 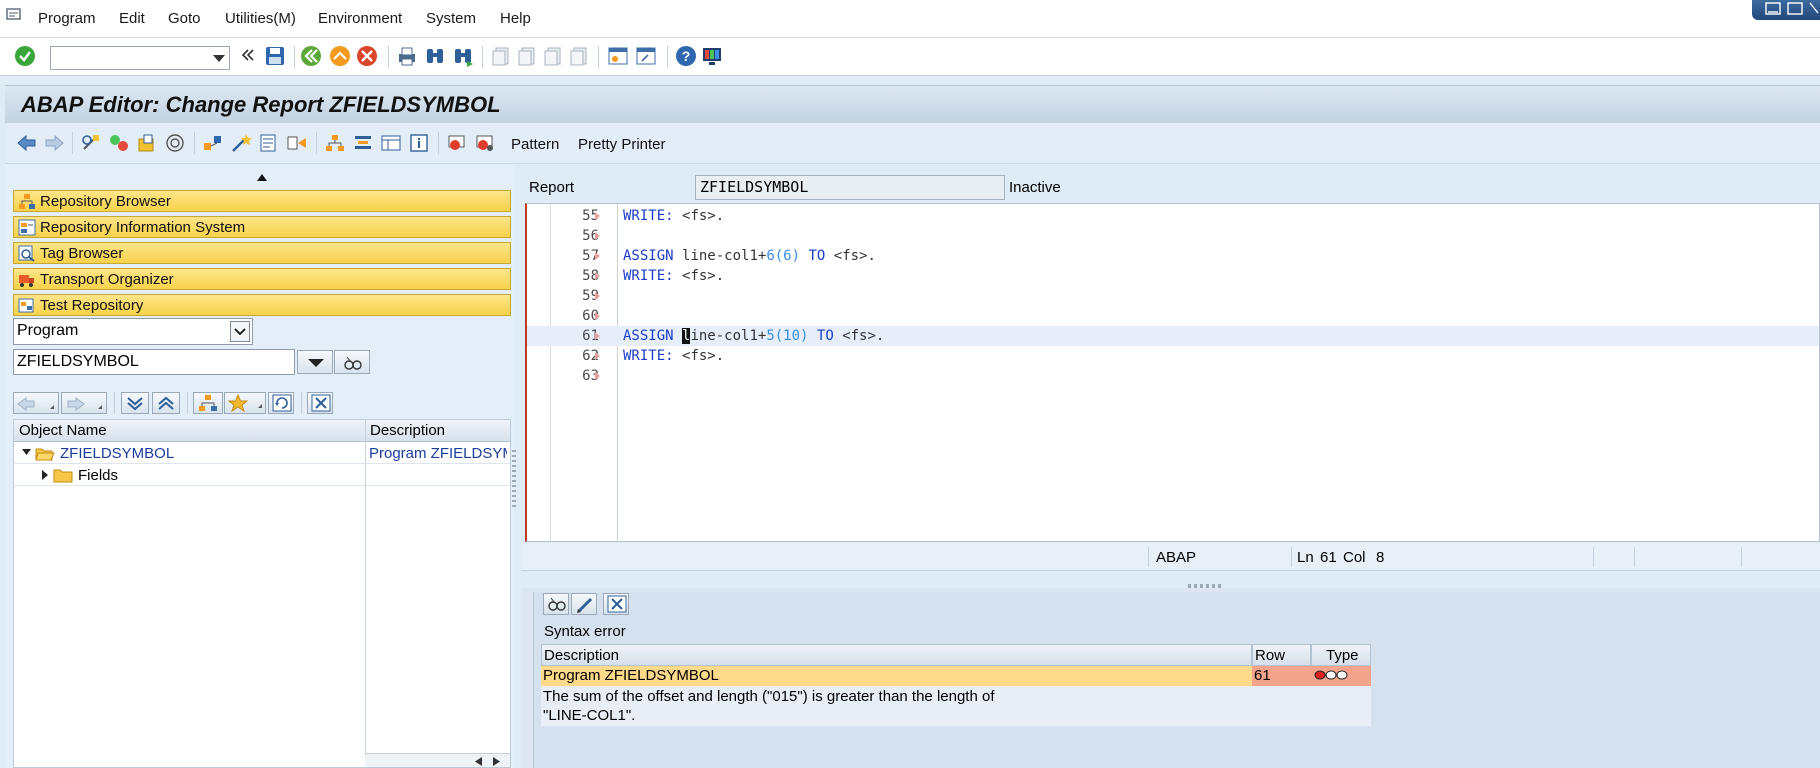 I want to click on pretty-printer-button: Pretty Printer, so click(x=622, y=144).